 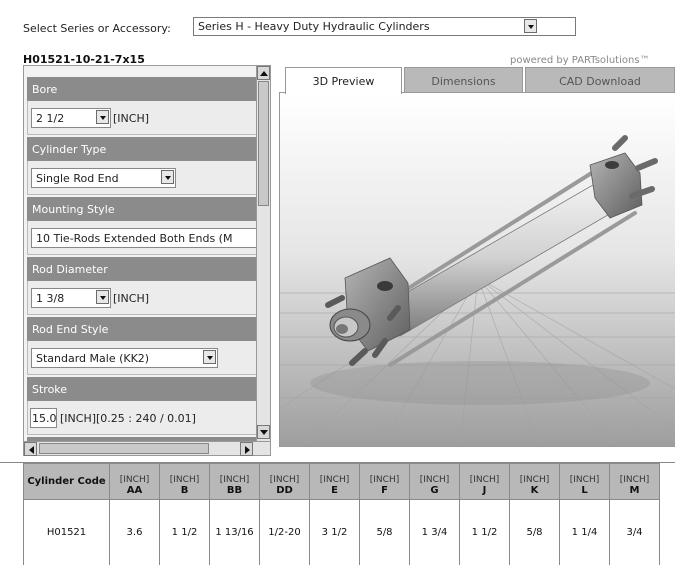 What do you see at coordinates (43, 418) in the screenshot?
I see `stroke-input: 15.0` at bounding box center [43, 418].